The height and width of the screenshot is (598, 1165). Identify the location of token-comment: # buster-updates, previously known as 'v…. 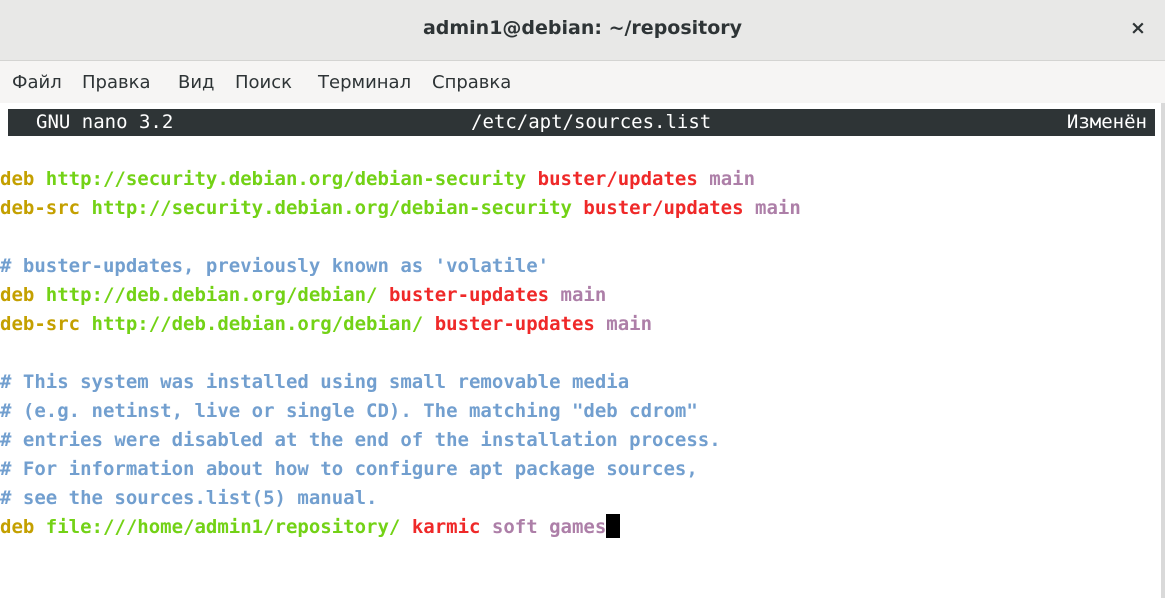
(275, 266).